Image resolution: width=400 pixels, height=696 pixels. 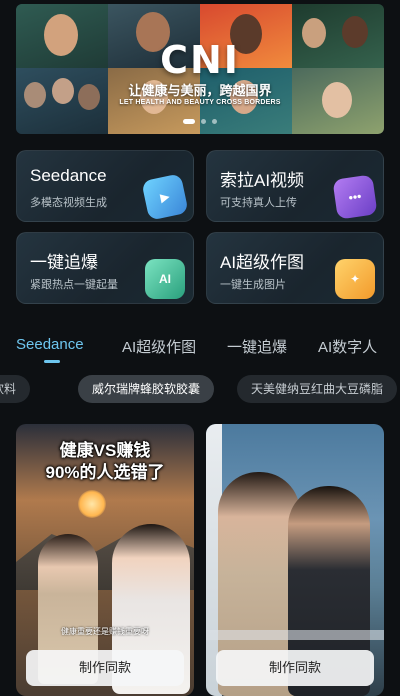 I want to click on product-chips: 饮料 威尔瑞牌蜂胶软胶囊 天美健纳豆红曲大豆磷脂, so click(x=200, y=390).